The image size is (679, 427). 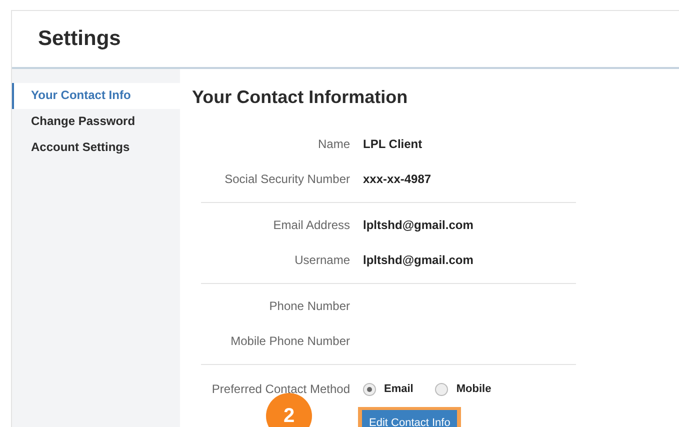 What do you see at coordinates (290, 341) in the screenshot?
I see `field-label: Mobile Phone Number` at bounding box center [290, 341].